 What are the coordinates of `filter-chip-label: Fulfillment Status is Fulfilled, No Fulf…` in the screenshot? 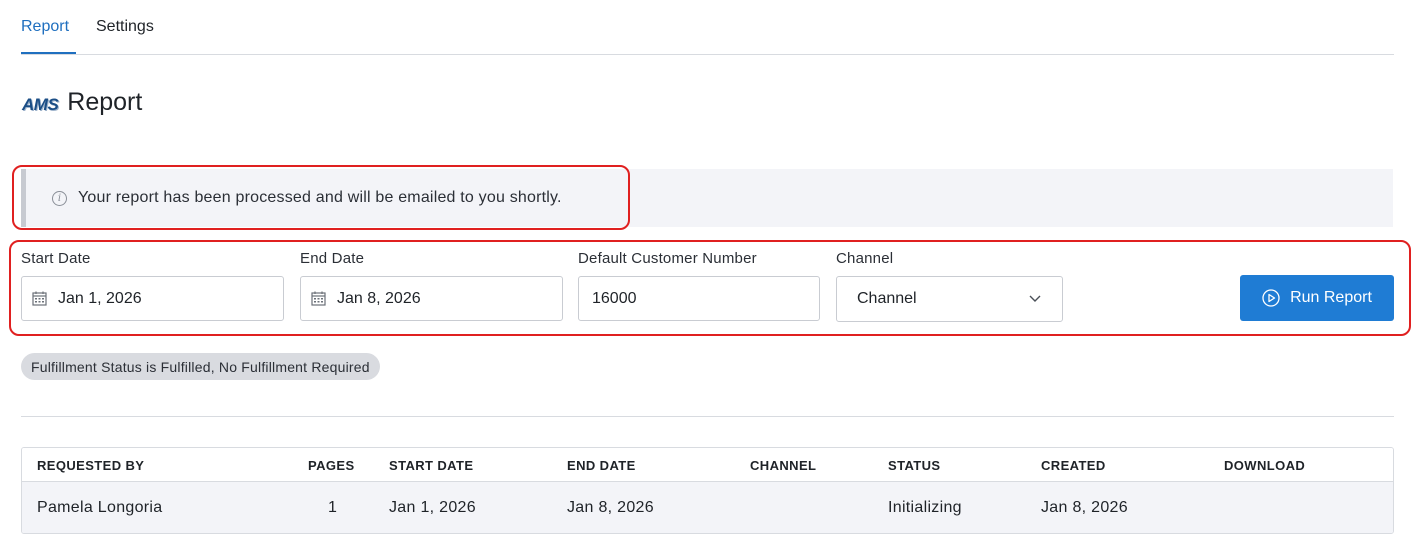 It's located at (200, 366).